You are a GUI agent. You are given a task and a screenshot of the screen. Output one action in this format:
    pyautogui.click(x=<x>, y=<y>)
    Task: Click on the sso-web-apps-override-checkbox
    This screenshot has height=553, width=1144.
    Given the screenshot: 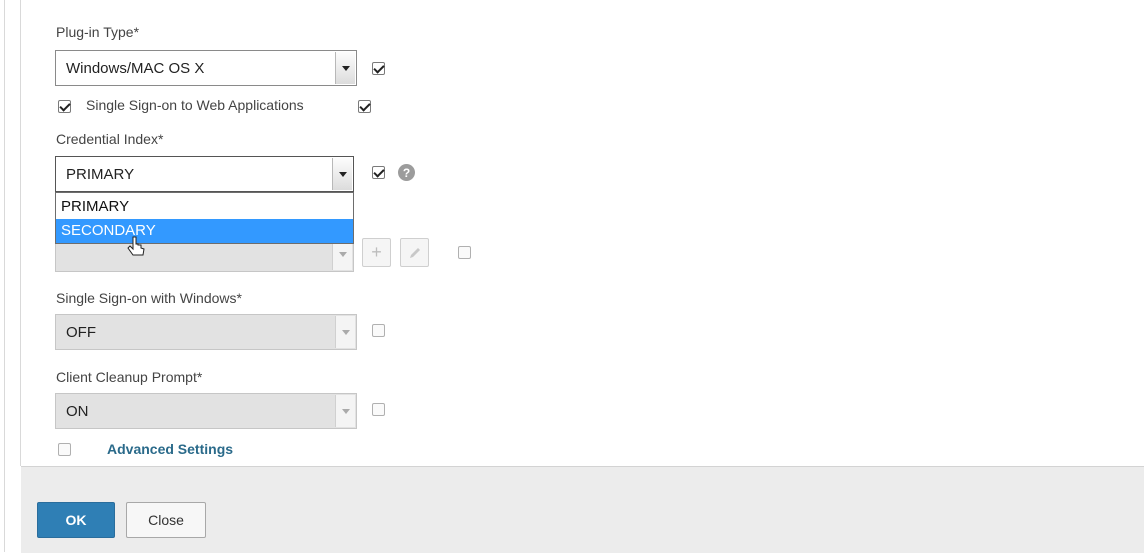 What is the action you would take?
    pyautogui.click(x=364, y=106)
    